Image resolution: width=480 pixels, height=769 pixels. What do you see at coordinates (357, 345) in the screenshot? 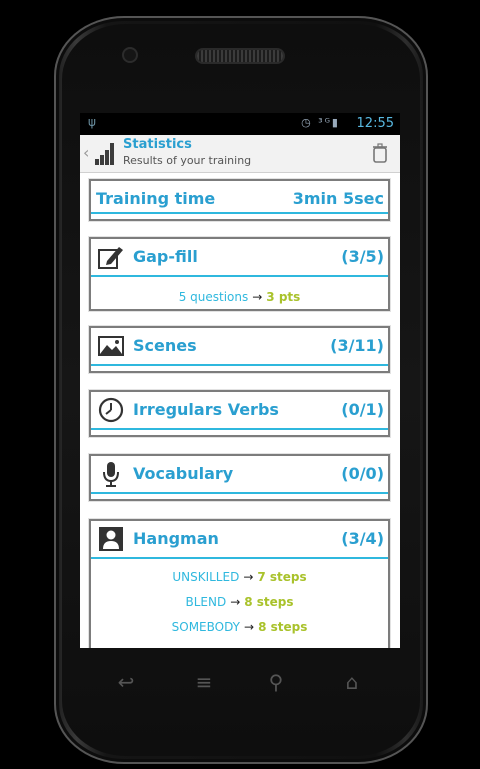
I see `scenes-score: (3/11)` at bounding box center [357, 345].